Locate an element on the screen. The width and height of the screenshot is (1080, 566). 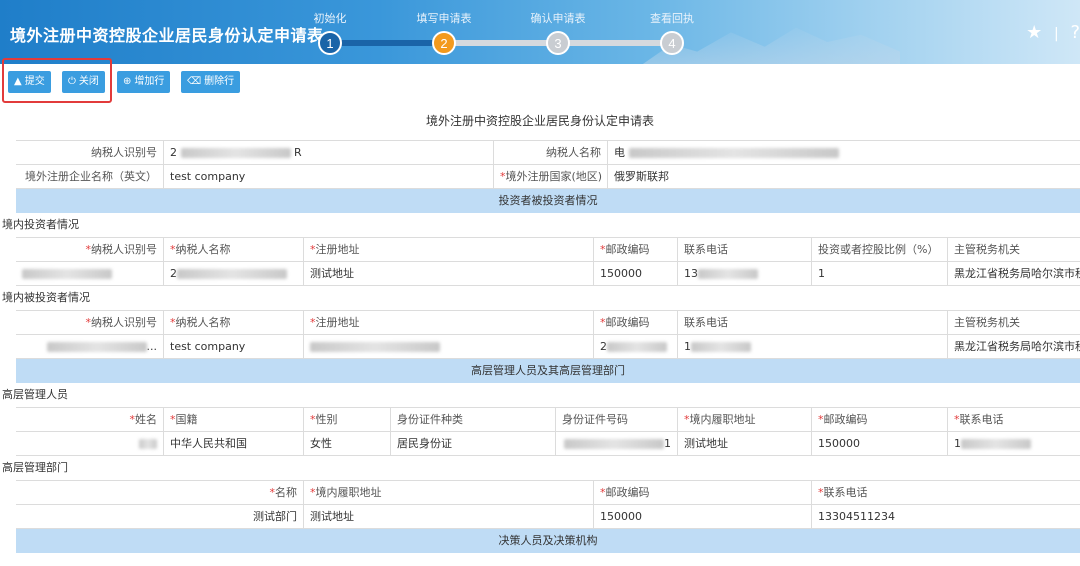
departments-header: *名称 *境内履职地址 *邮政编码 *联系电话 is located at coordinates (548, 492).